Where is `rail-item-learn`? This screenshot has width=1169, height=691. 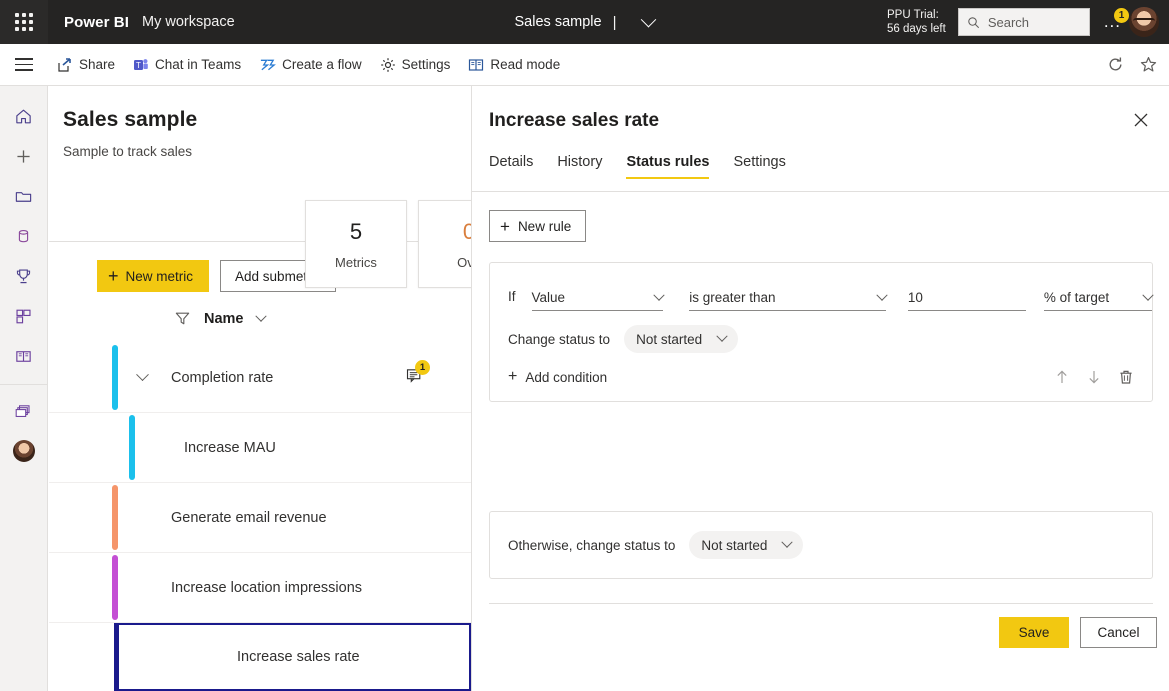 rail-item-learn is located at coordinates (24, 356).